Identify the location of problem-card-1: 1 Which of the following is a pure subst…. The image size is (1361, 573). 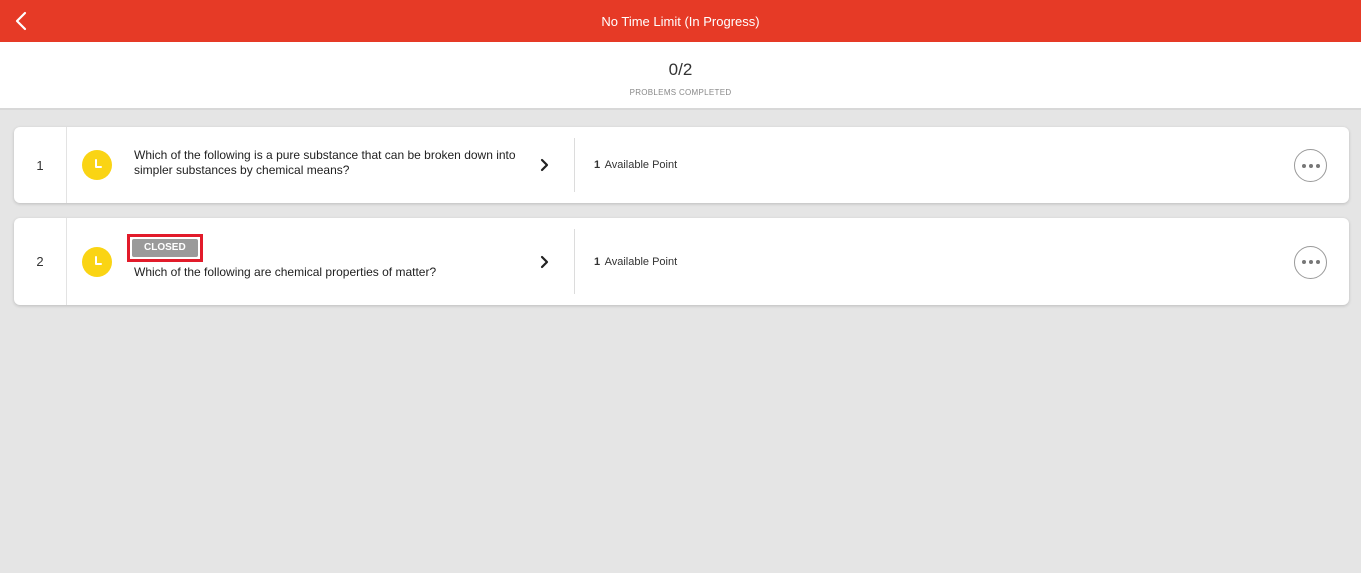
(681, 165).